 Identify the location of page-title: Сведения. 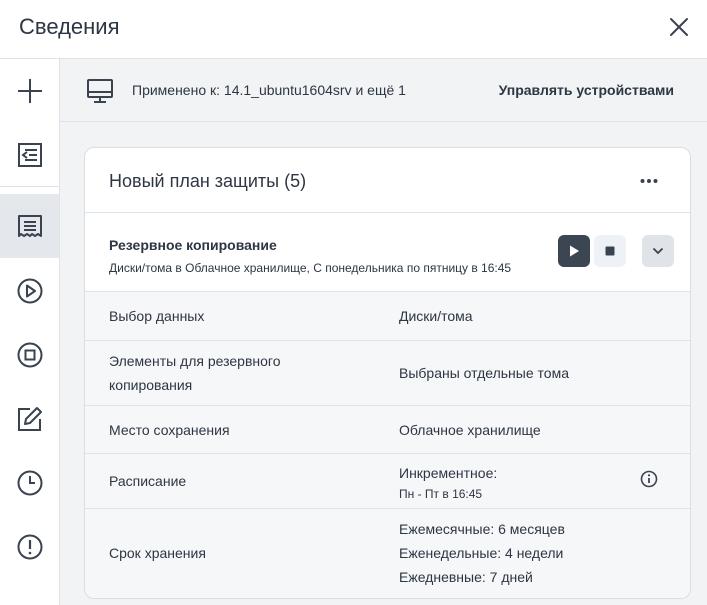
(69, 26).